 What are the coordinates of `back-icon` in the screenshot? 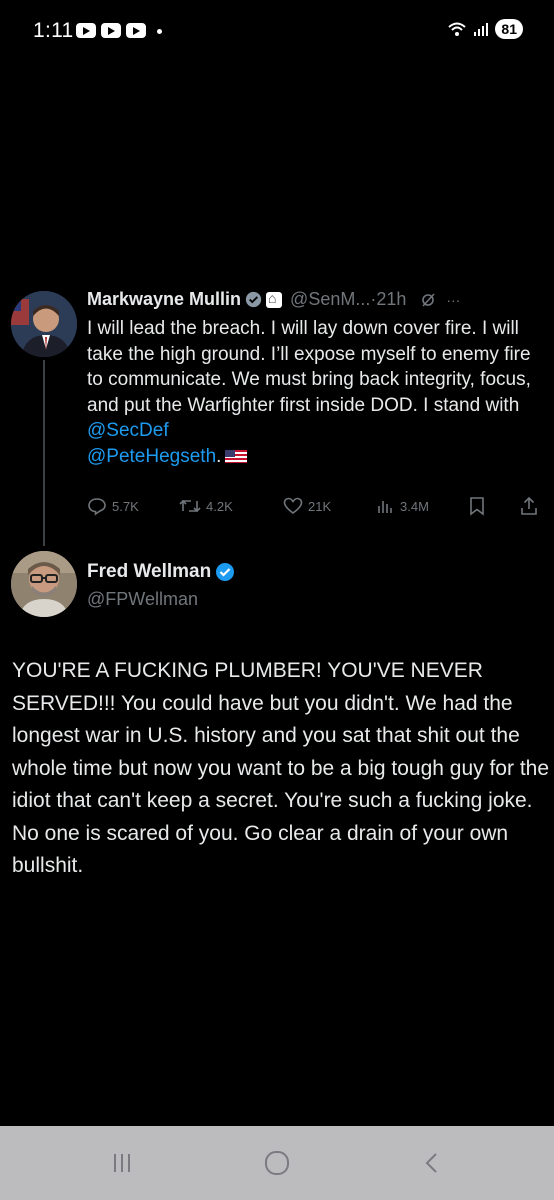 It's located at (431, 1163).